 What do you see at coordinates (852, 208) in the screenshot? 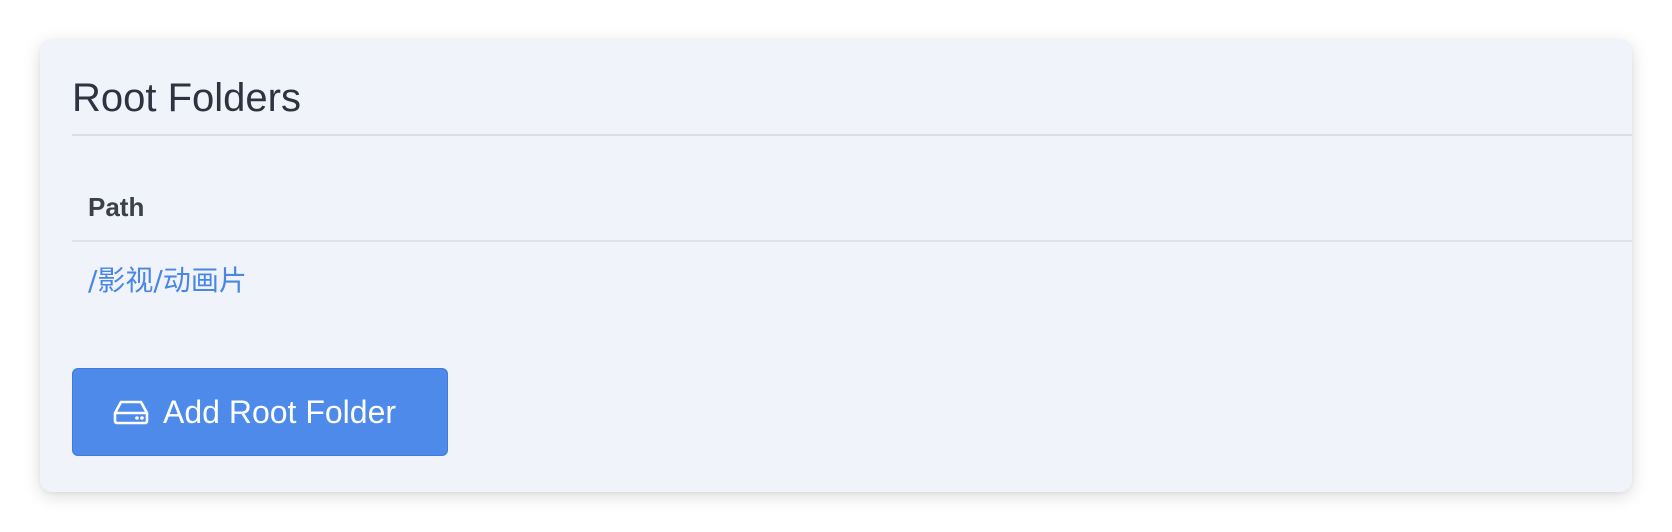
I see `table-header-row: Path` at bounding box center [852, 208].